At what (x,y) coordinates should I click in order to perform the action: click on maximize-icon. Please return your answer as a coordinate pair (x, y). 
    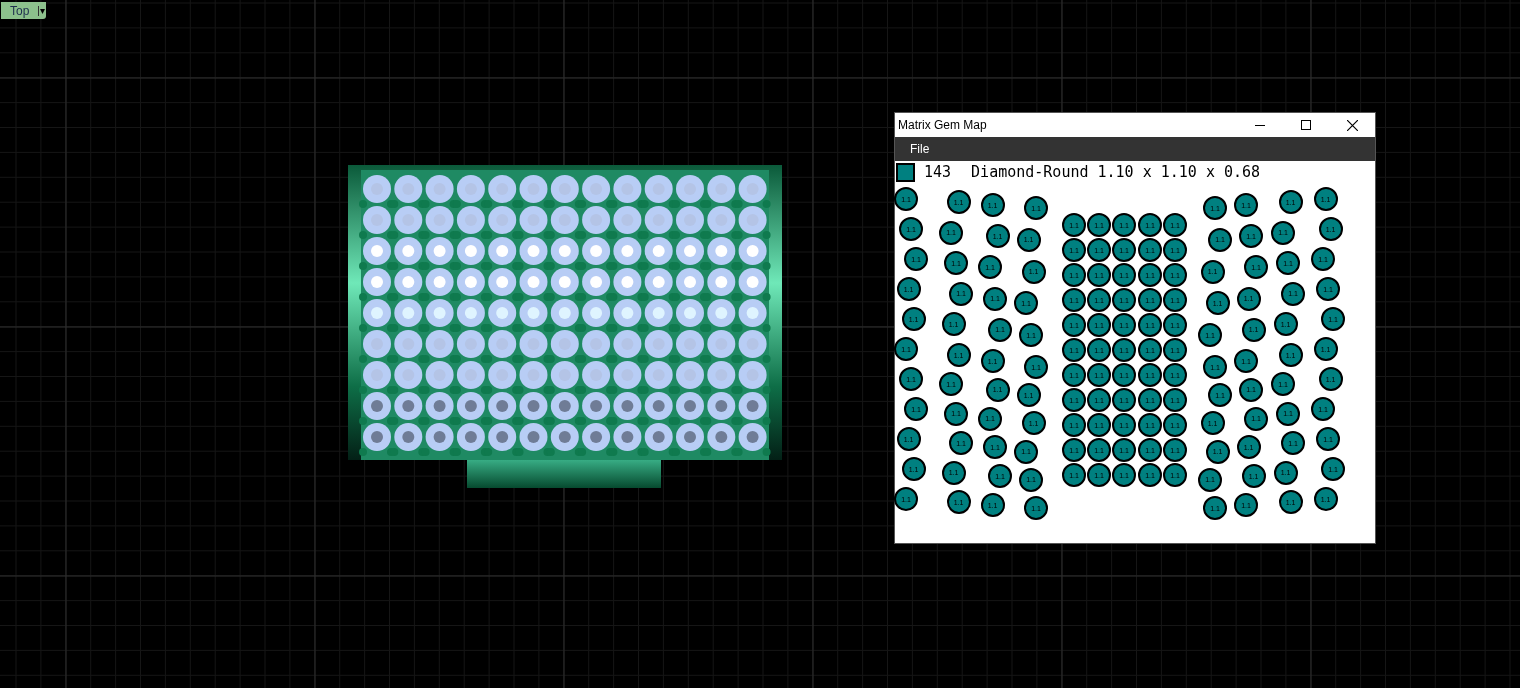
    Looking at the image, I should click on (1306, 125).